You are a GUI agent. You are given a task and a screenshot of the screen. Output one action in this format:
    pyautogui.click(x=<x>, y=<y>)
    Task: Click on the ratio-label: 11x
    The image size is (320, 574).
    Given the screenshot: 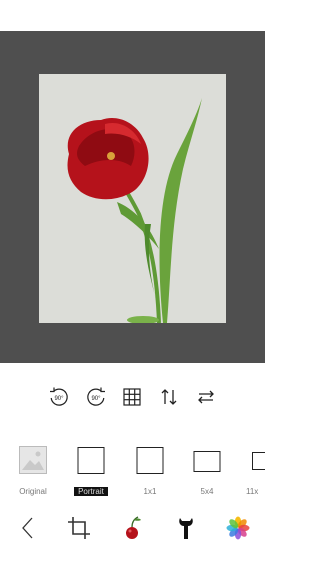 What is the action you would take?
    pyautogui.click(x=252, y=491)
    